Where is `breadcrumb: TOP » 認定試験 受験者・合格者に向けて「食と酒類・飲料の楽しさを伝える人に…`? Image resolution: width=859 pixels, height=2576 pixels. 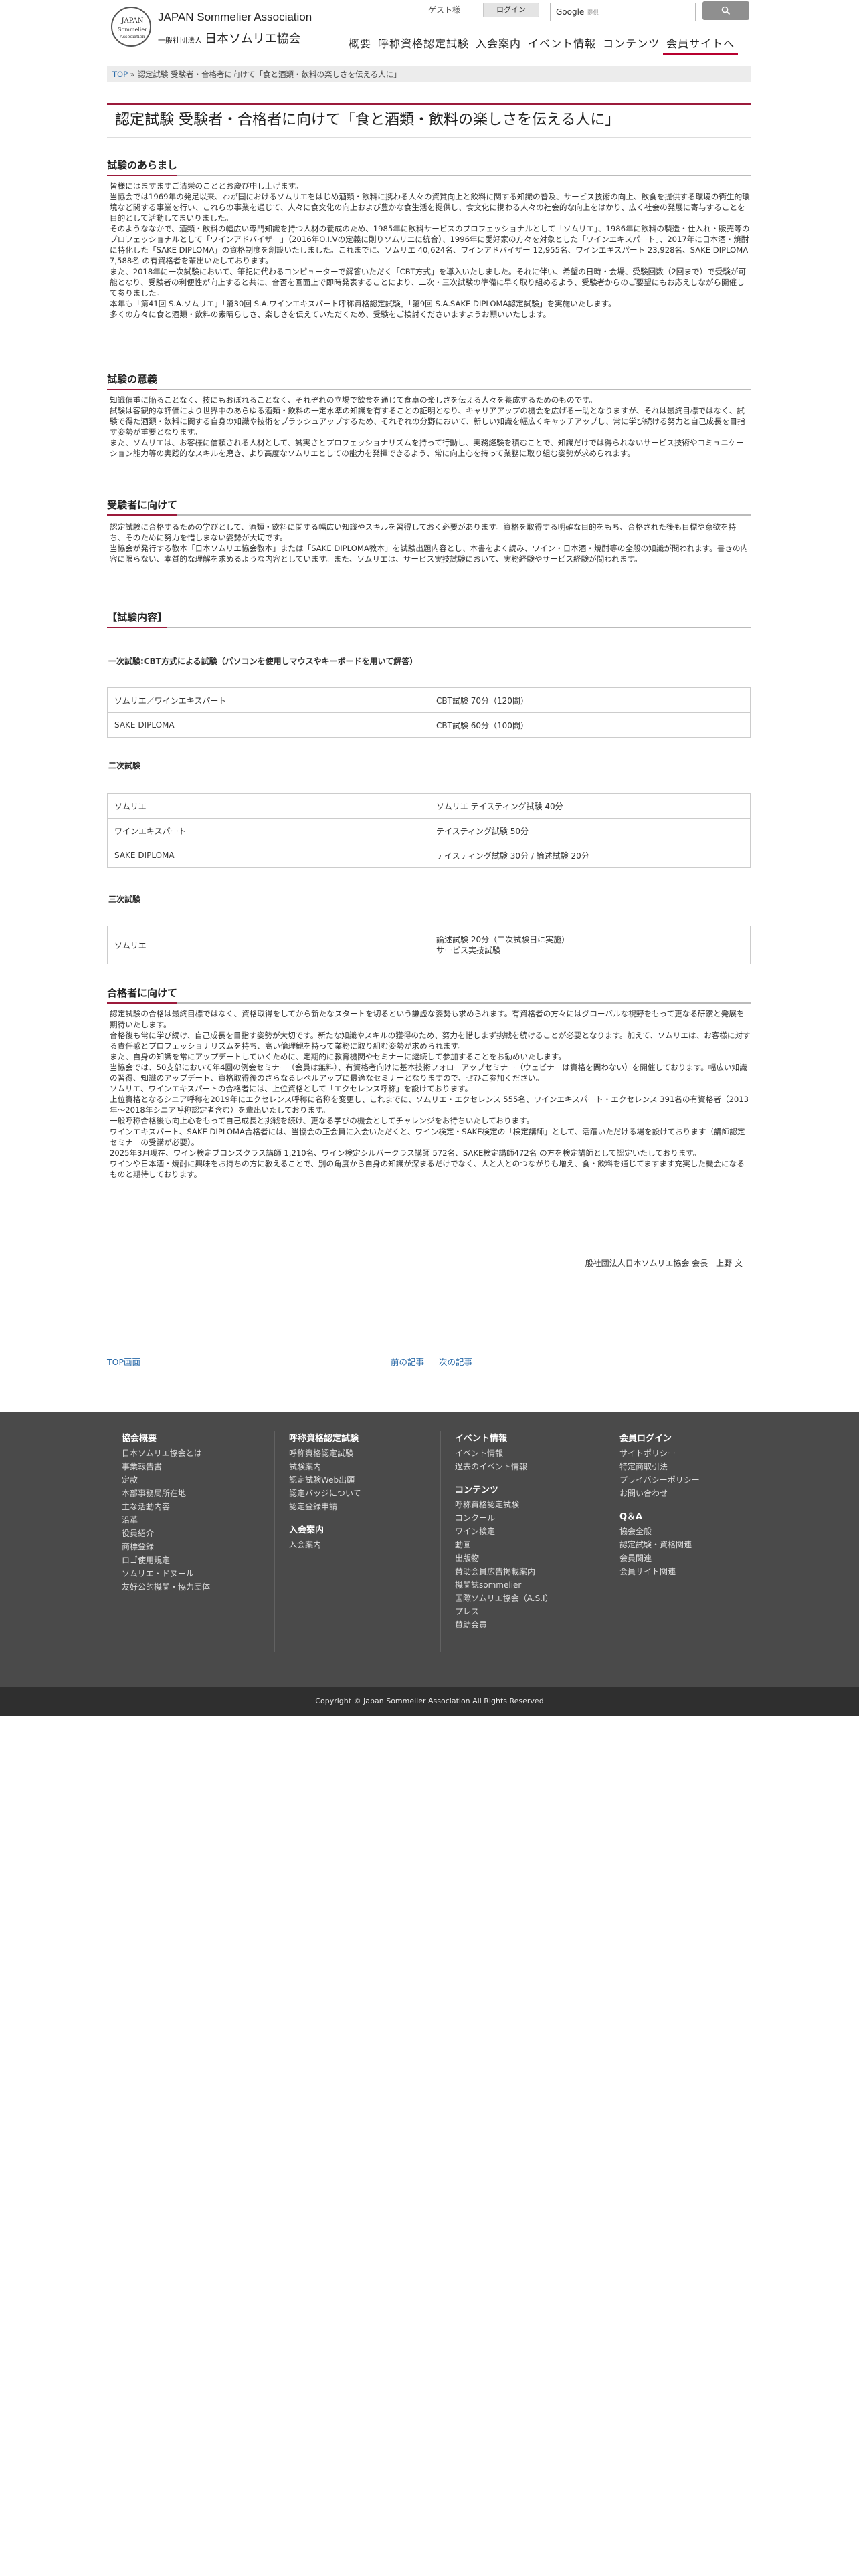 breadcrumb: TOP » 認定試験 受験者・合格者に向けて「食と酒類・飲料の楽しさを伝える人に… is located at coordinates (429, 74).